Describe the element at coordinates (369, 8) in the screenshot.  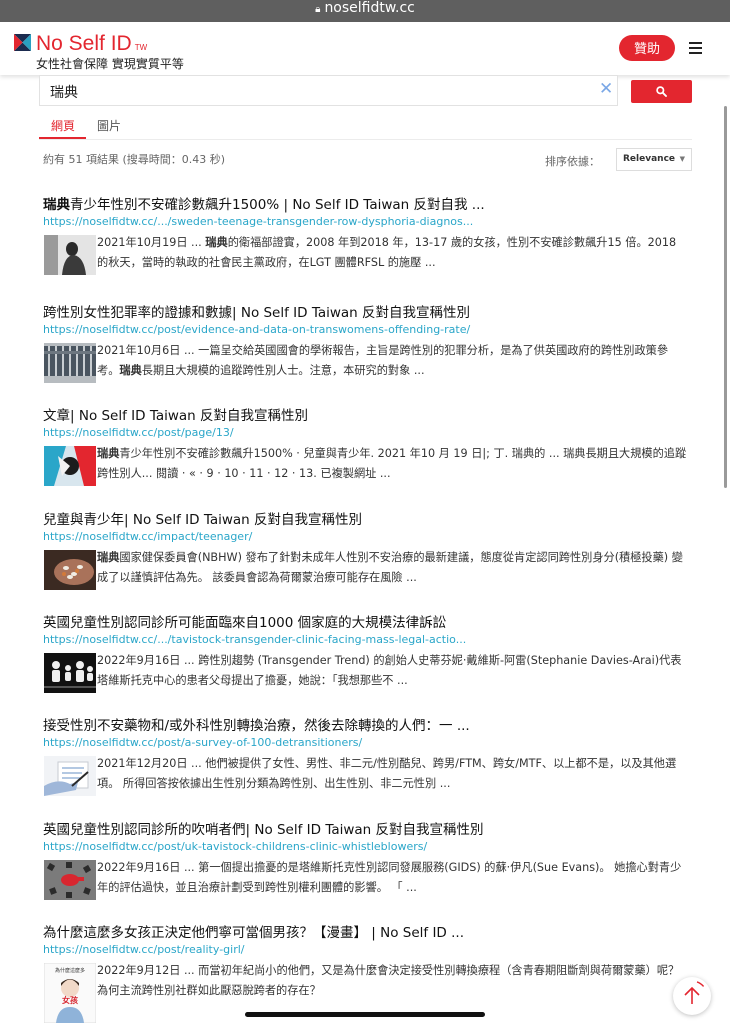
I see `url-text: noselfidtw.cc` at that location.